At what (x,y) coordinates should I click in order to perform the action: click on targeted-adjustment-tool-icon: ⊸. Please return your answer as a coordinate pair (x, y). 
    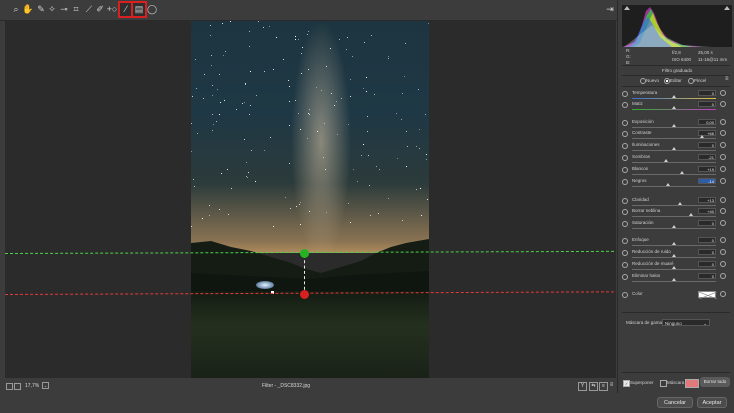
    Looking at the image, I should click on (64, 9).